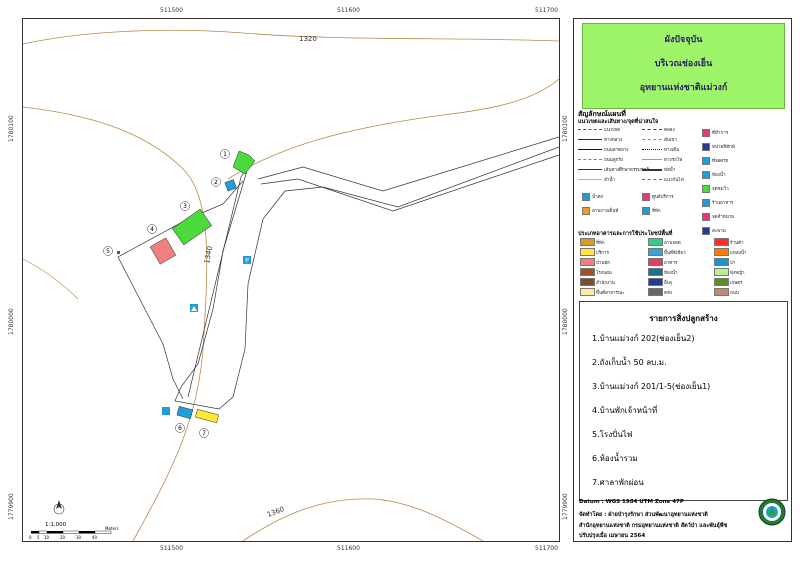 Image resolution: width=800 pixels, height=565 pixels. What do you see at coordinates (674, 180) in the screenshot?
I see `legend-label: แนวกันไฟ` at bounding box center [674, 180].